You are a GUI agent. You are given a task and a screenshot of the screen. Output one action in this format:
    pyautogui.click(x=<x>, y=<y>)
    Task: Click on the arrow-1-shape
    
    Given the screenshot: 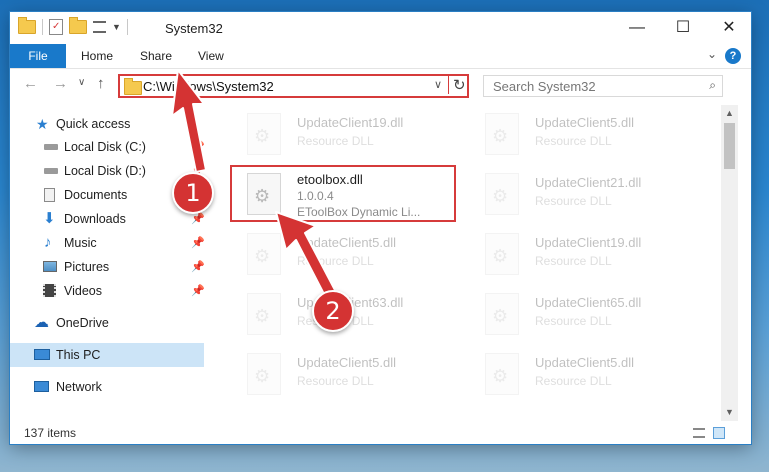 What is the action you would take?
    pyautogui.click(x=189, y=121)
    